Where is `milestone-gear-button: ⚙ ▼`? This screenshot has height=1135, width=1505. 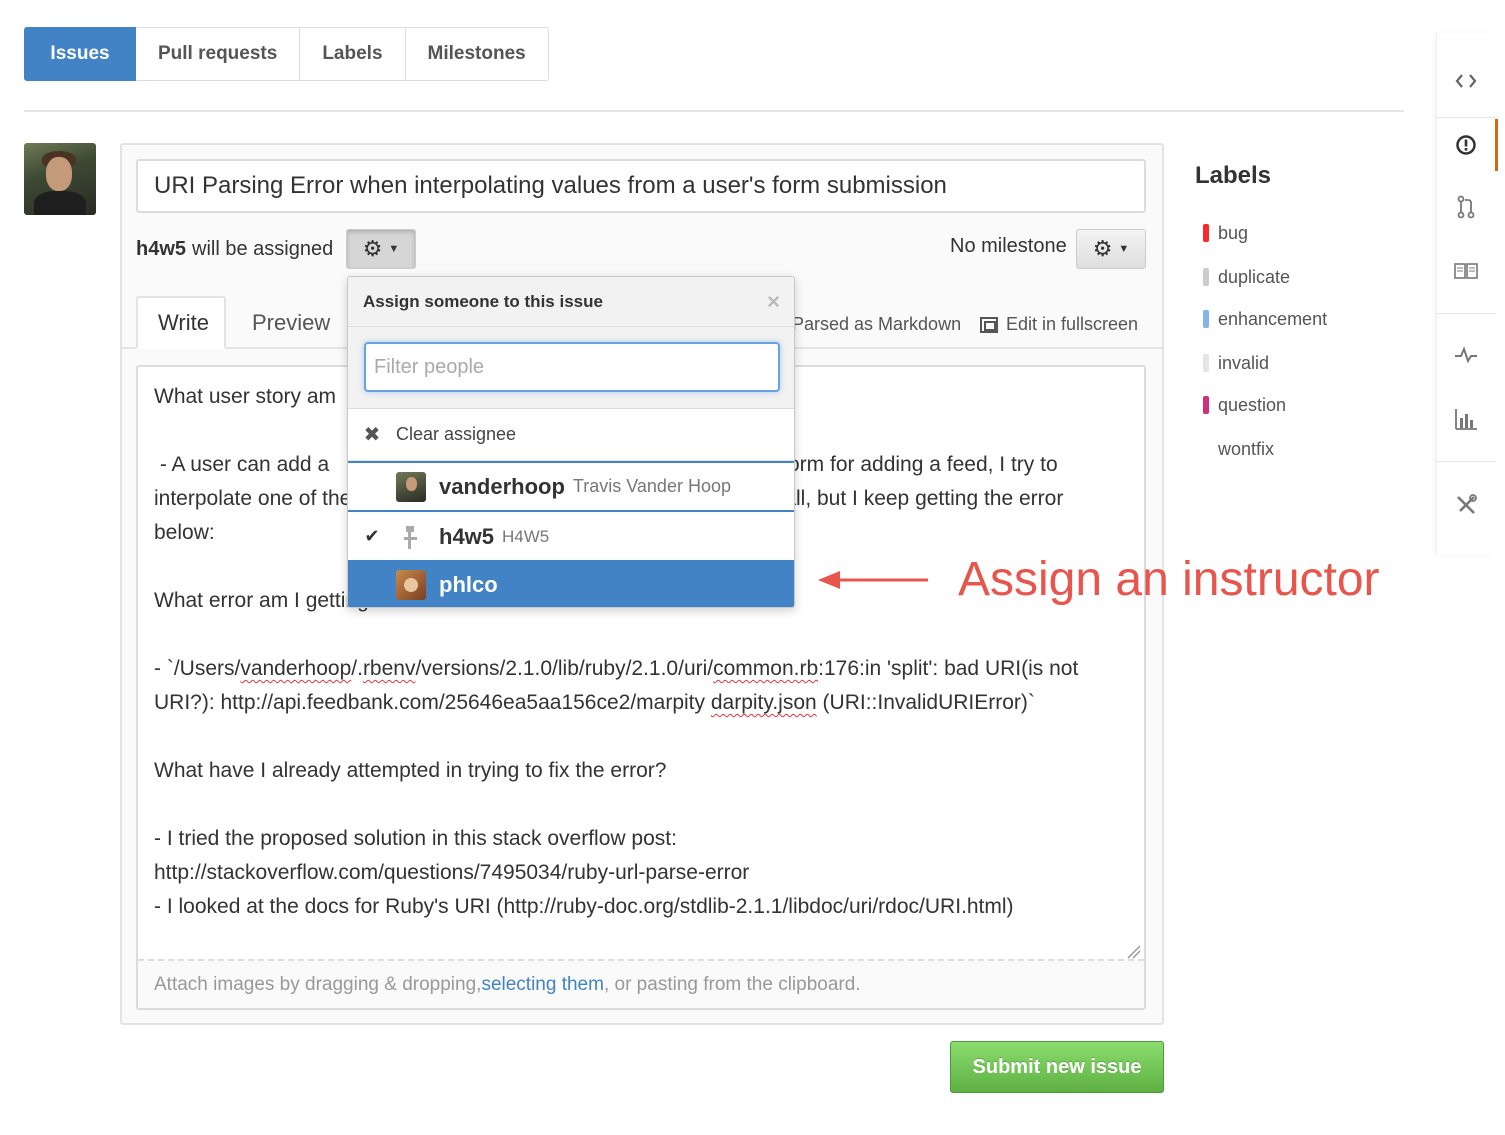
milestone-gear-button: ⚙ ▼ is located at coordinates (1111, 249).